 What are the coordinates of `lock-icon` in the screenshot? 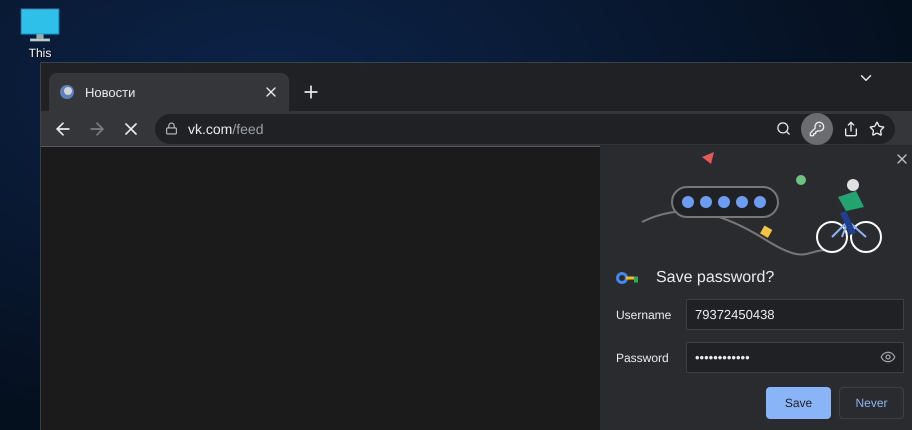 It's located at (171, 128).